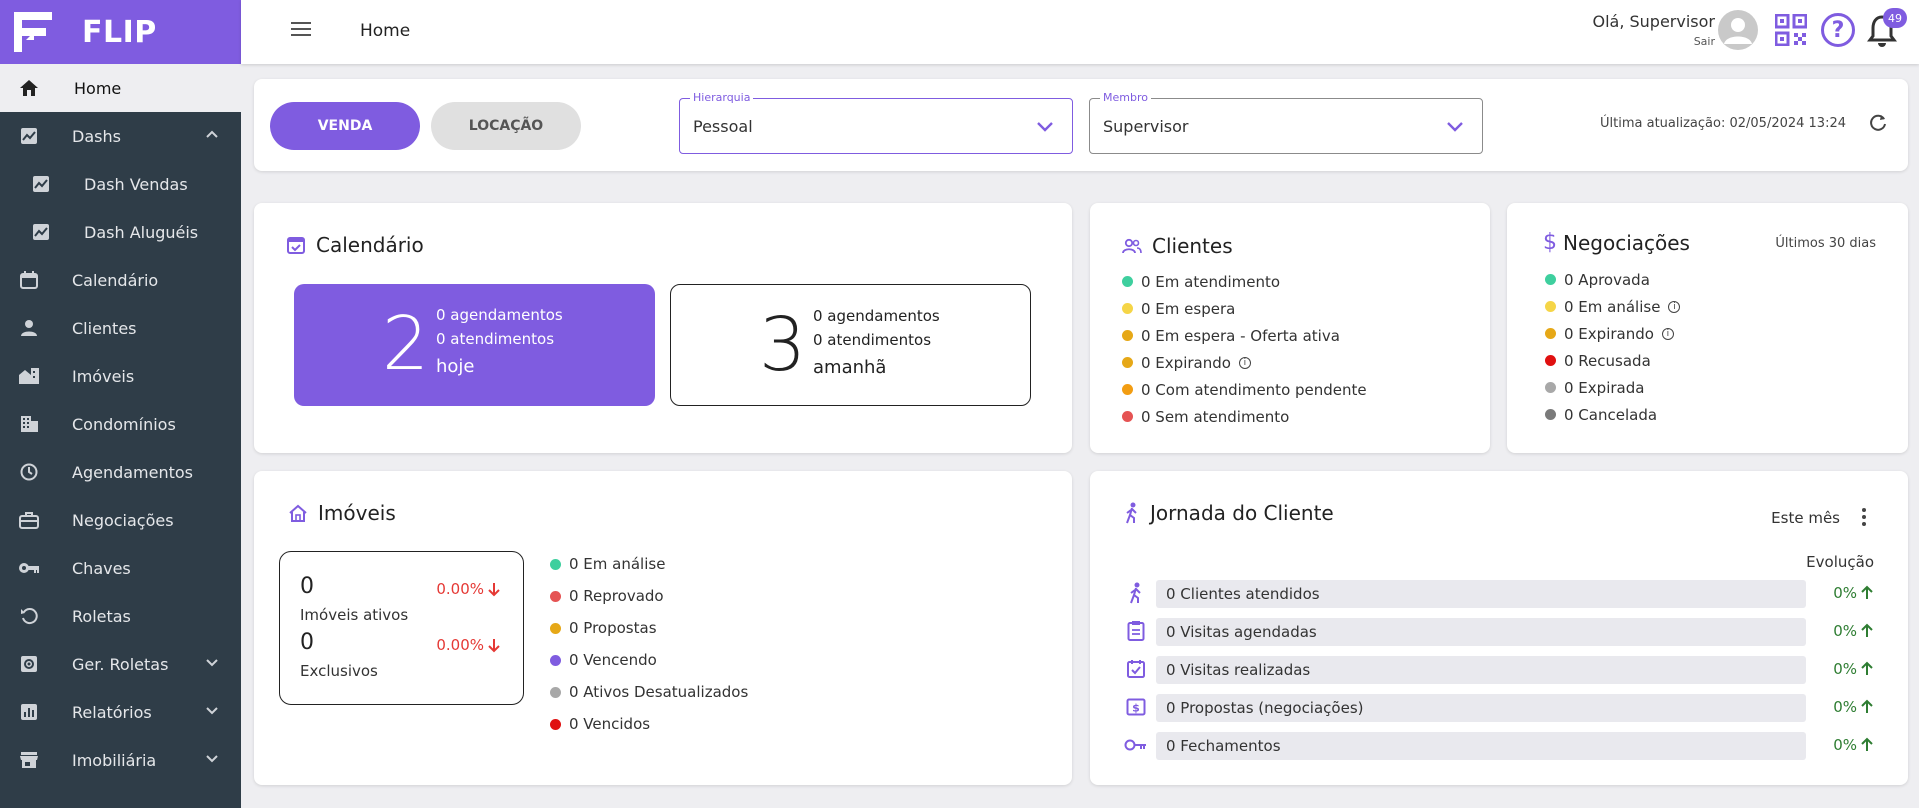  What do you see at coordinates (1878, 123) in the screenshot?
I see `refresh-icon` at bounding box center [1878, 123].